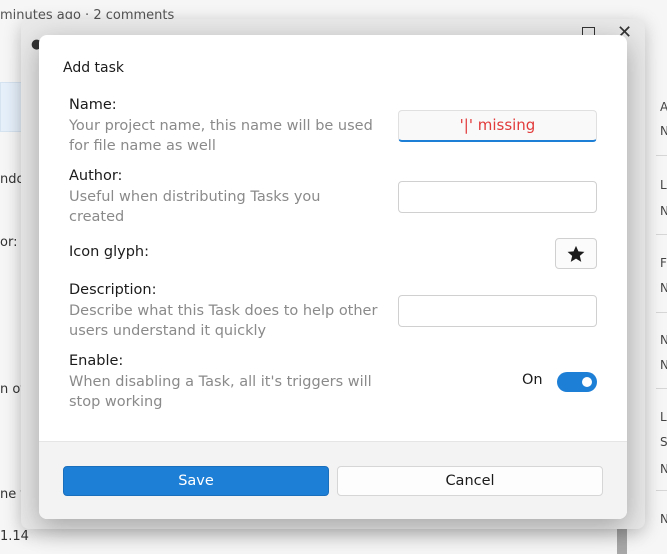 This screenshot has width=667, height=554. Describe the element at coordinates (333, 480) in the screenshot. I see `dialog-footer: Save Cancel` at that location.